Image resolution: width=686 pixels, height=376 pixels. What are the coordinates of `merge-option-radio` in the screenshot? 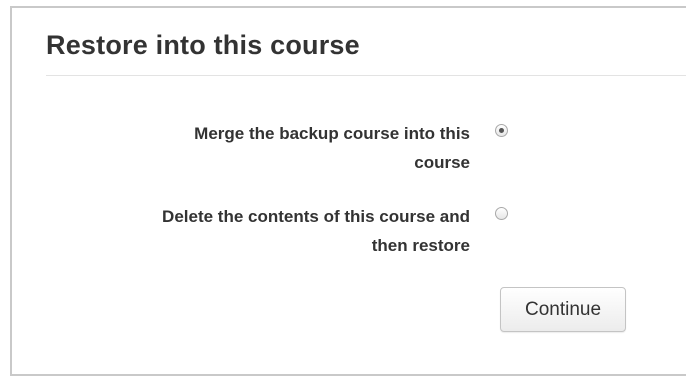 It's located at (501, 130).